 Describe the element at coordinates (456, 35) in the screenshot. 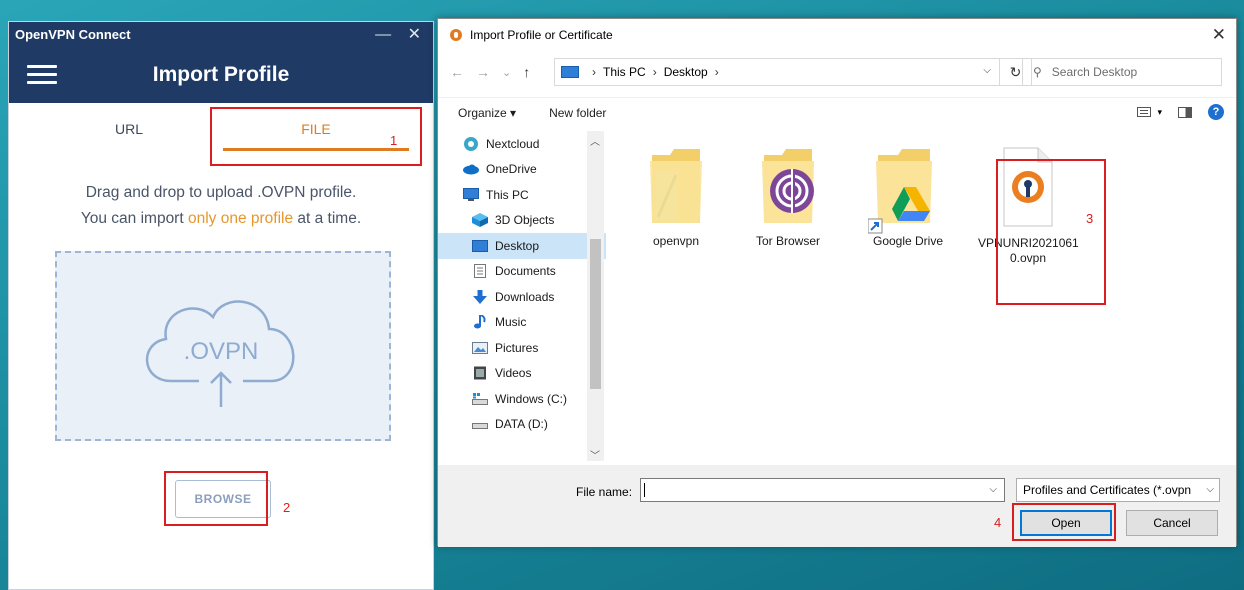

I see `openvpn-app-icon` at that location.